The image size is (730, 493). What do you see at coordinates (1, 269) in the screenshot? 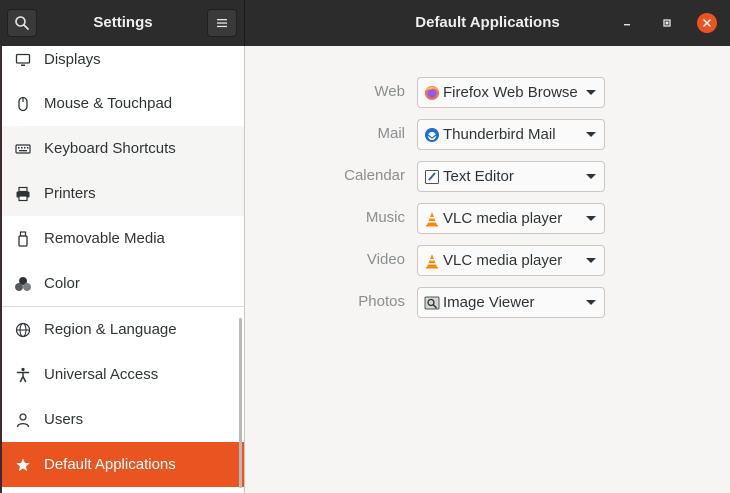
I see `window-left-edge` at bounding box center [1, 269].